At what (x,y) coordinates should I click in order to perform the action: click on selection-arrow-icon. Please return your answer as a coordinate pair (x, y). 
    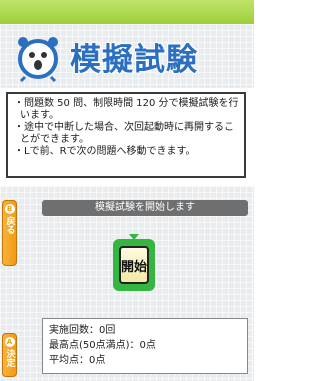
    Looking at the image, I should click on (134, 237).